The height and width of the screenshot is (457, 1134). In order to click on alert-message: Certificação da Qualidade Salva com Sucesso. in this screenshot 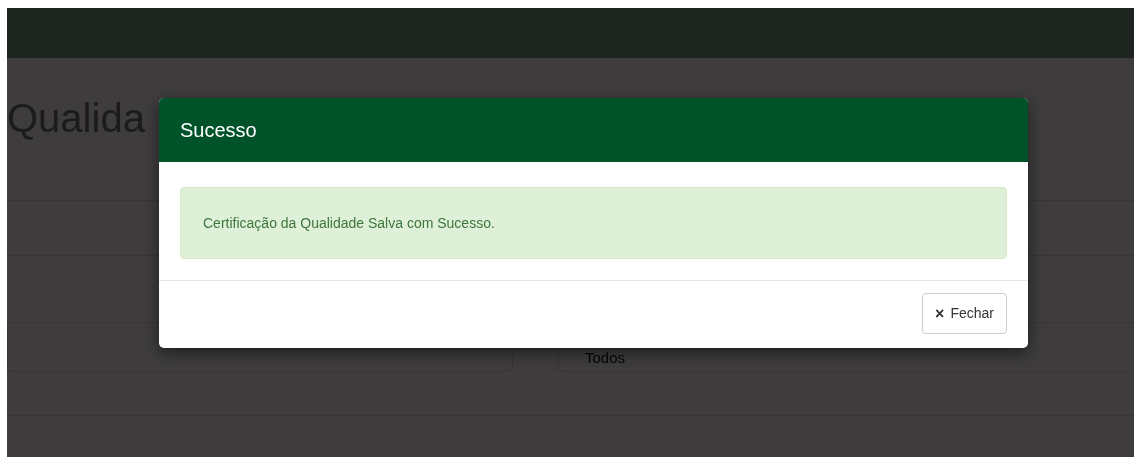, I will do `click(349, 223)`.